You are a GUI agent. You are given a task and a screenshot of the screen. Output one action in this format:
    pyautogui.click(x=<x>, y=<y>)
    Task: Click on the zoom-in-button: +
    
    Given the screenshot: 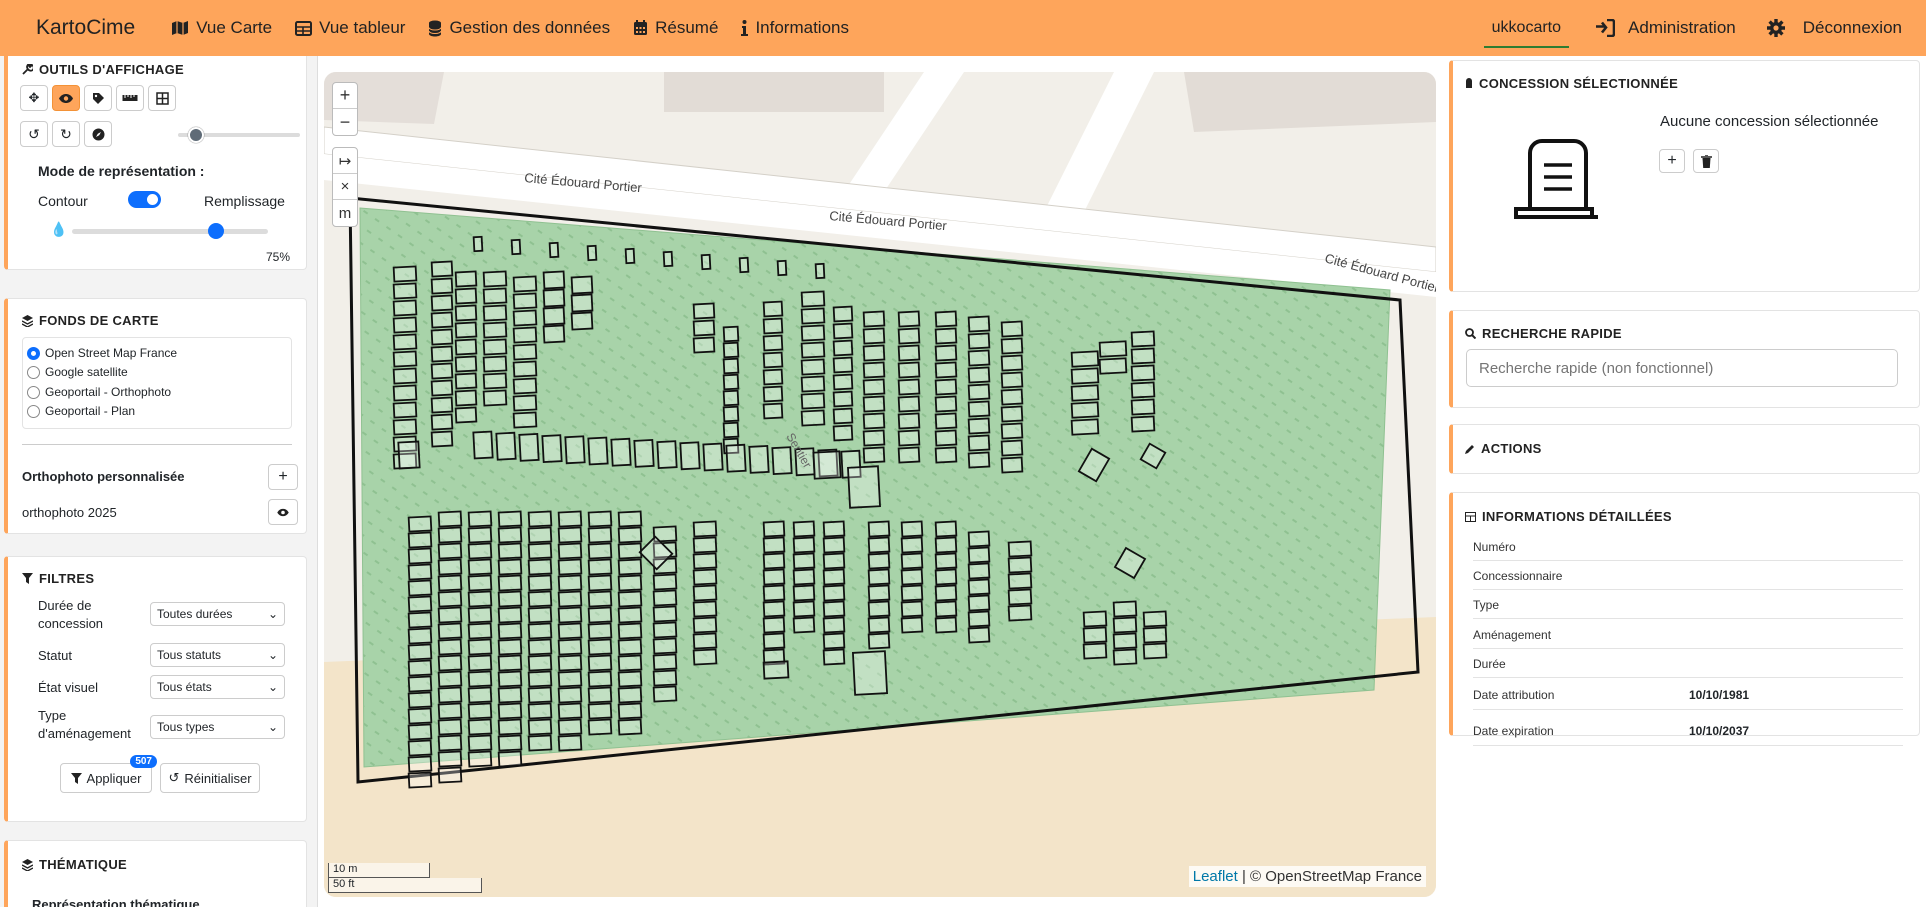 What is the action you would take?
    pyautogui.click(x=345, y=96)
    